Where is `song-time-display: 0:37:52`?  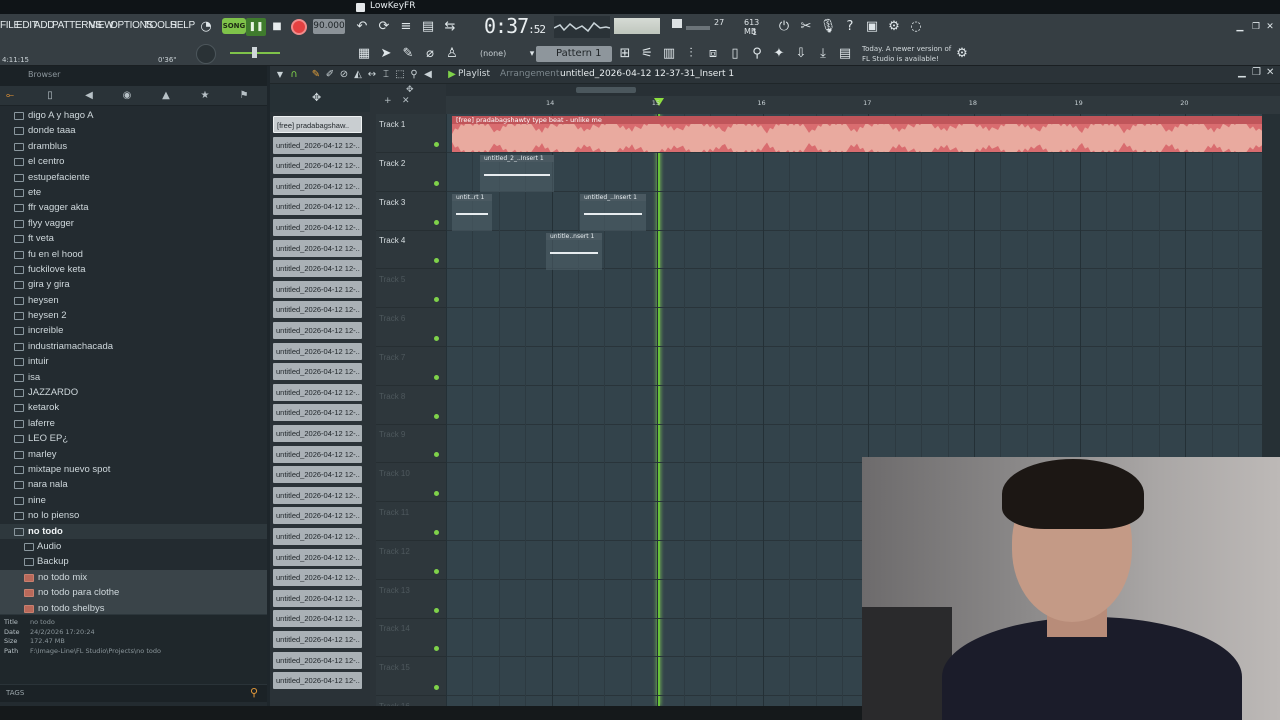
song-time-display: 0:37:52 is located at coordinates (517, 27).